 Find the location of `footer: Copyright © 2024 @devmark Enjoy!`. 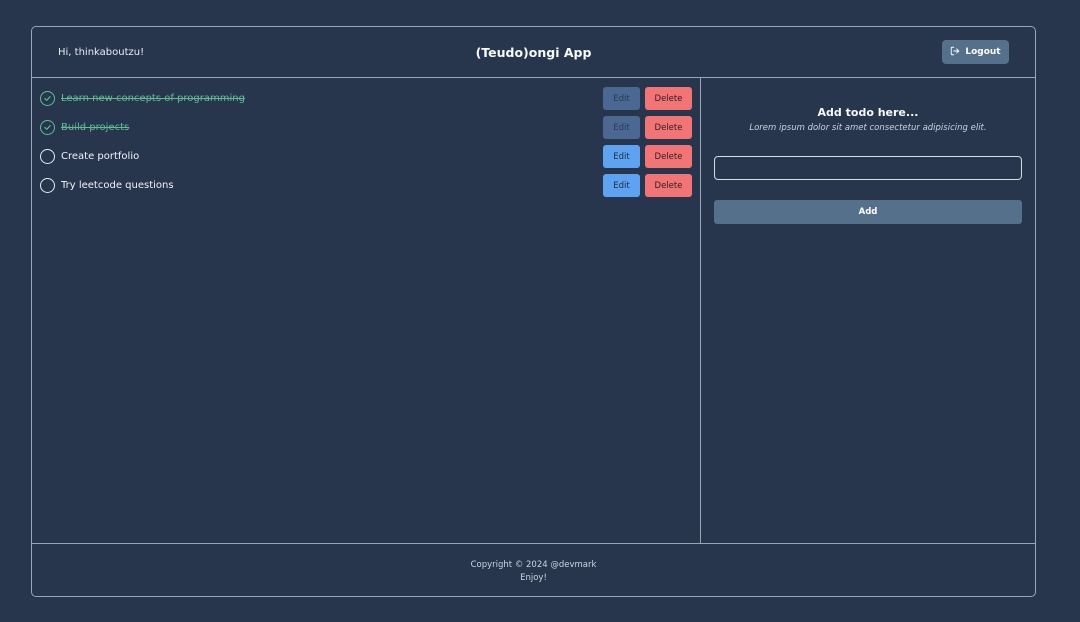

footer: Copyright © 2024 @devmark Enjoy! is located at coordinates (533, 569).